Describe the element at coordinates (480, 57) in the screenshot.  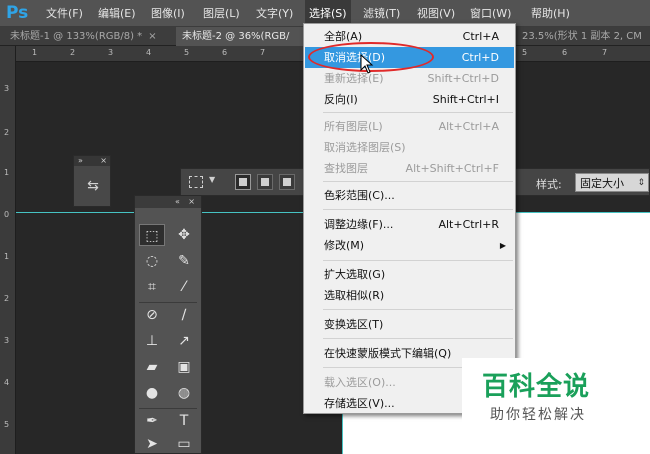
I see `menu-item-shortcut: Ctrl+D` at that location.